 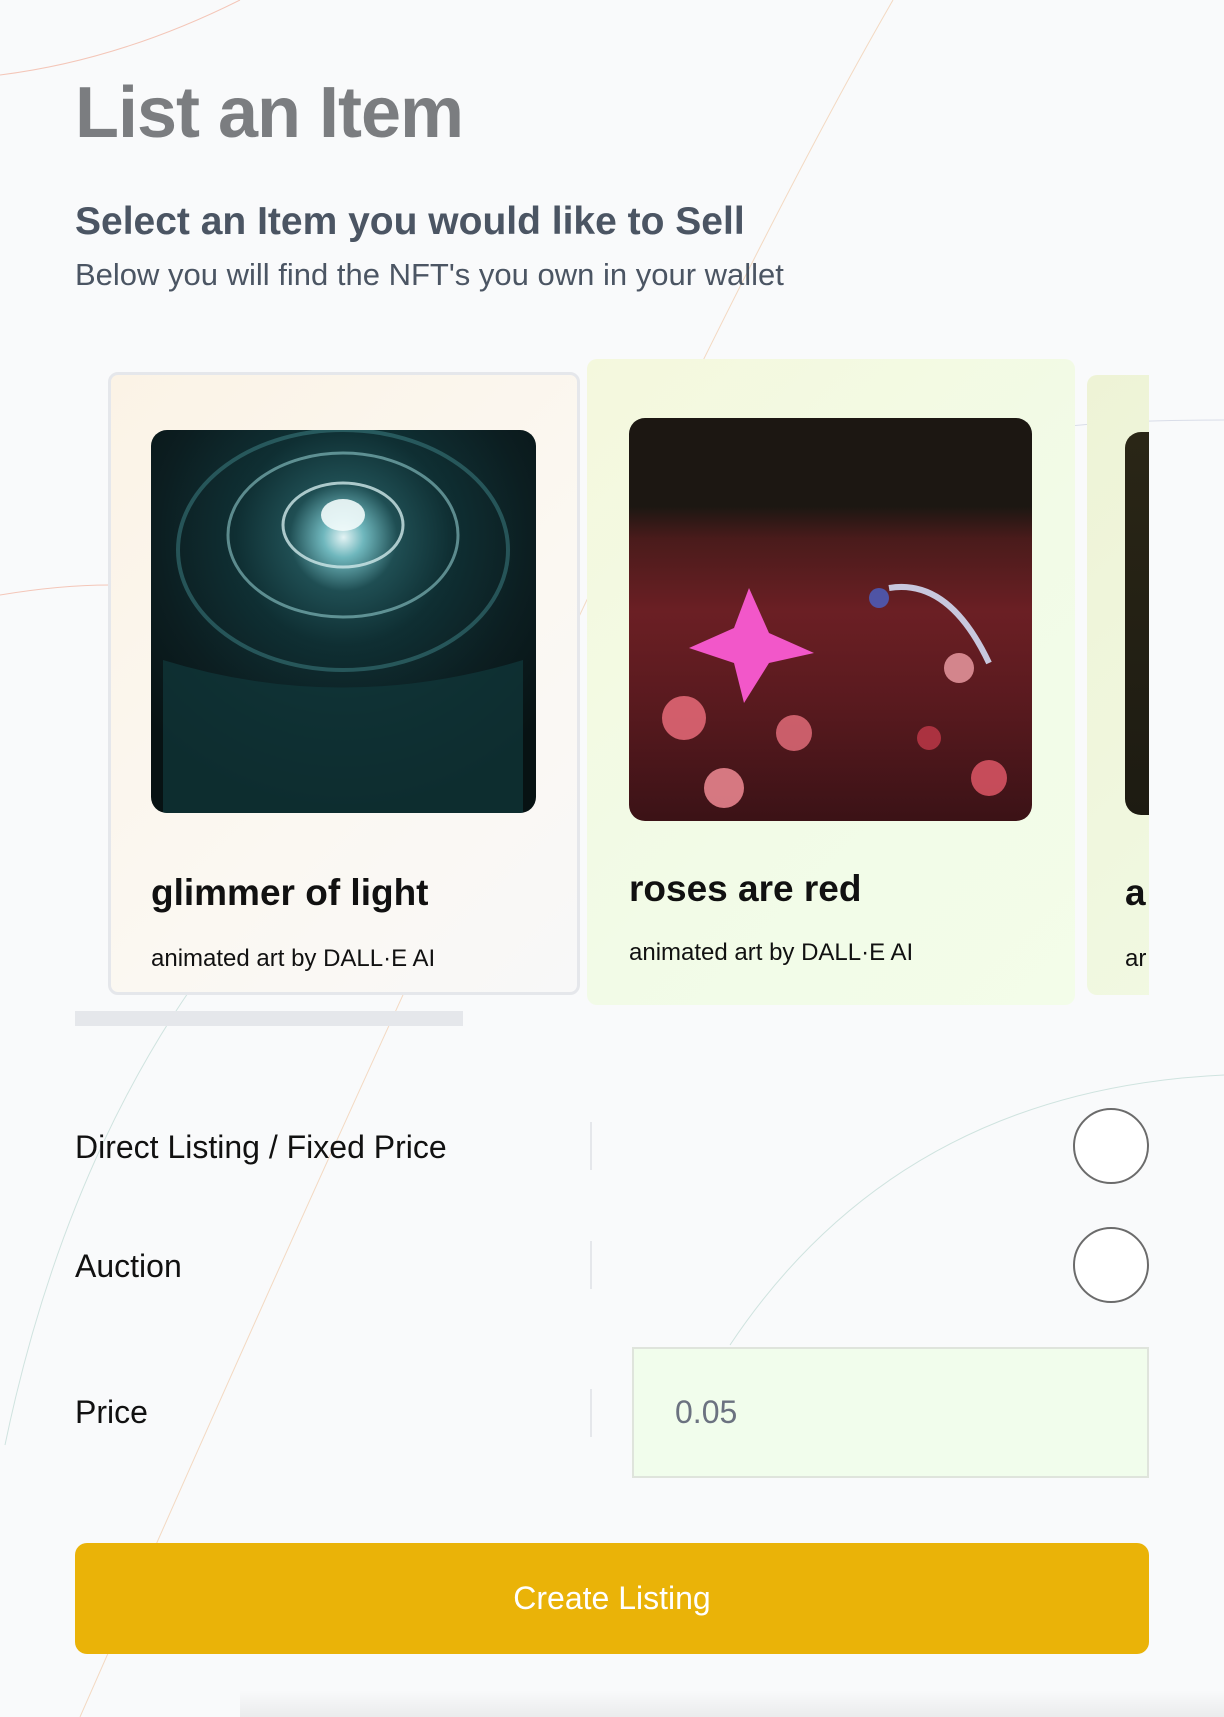 What do you see at coordinates (612, 1412) in the screenshot?
I see `price-row: Price` at bounding box center [612, 1412].